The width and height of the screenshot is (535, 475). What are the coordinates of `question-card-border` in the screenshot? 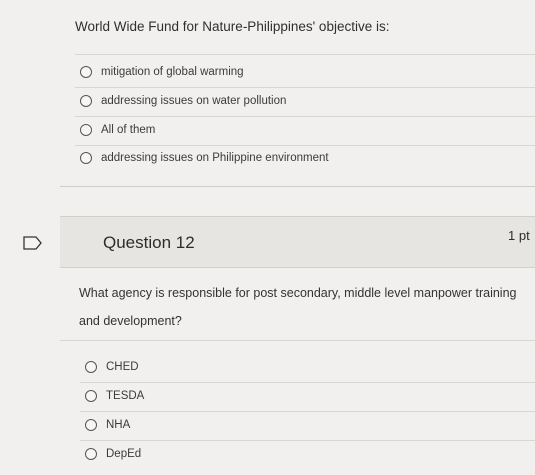 It's located at (297, 186).